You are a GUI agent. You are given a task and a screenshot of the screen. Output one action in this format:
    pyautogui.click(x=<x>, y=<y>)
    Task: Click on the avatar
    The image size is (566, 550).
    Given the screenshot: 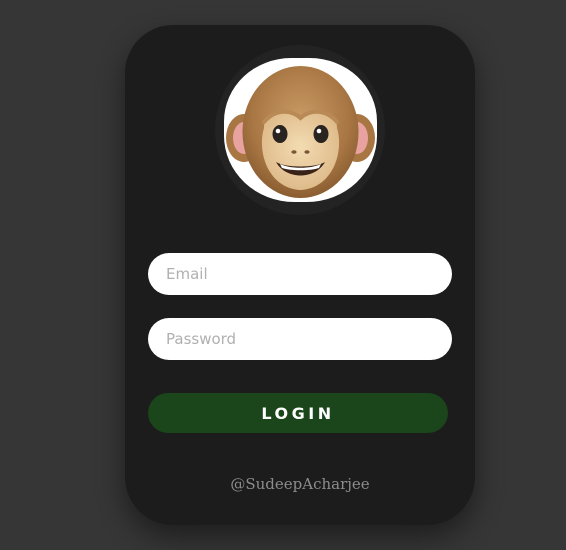 What is the action you would take?
    pyautogui.click(x=300, y=130)
    